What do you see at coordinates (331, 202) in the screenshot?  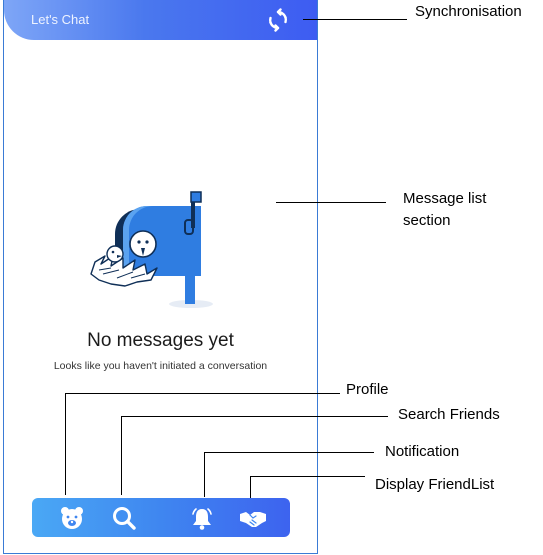 I see `message-list-callout-line` at bounding box center [331, 202].